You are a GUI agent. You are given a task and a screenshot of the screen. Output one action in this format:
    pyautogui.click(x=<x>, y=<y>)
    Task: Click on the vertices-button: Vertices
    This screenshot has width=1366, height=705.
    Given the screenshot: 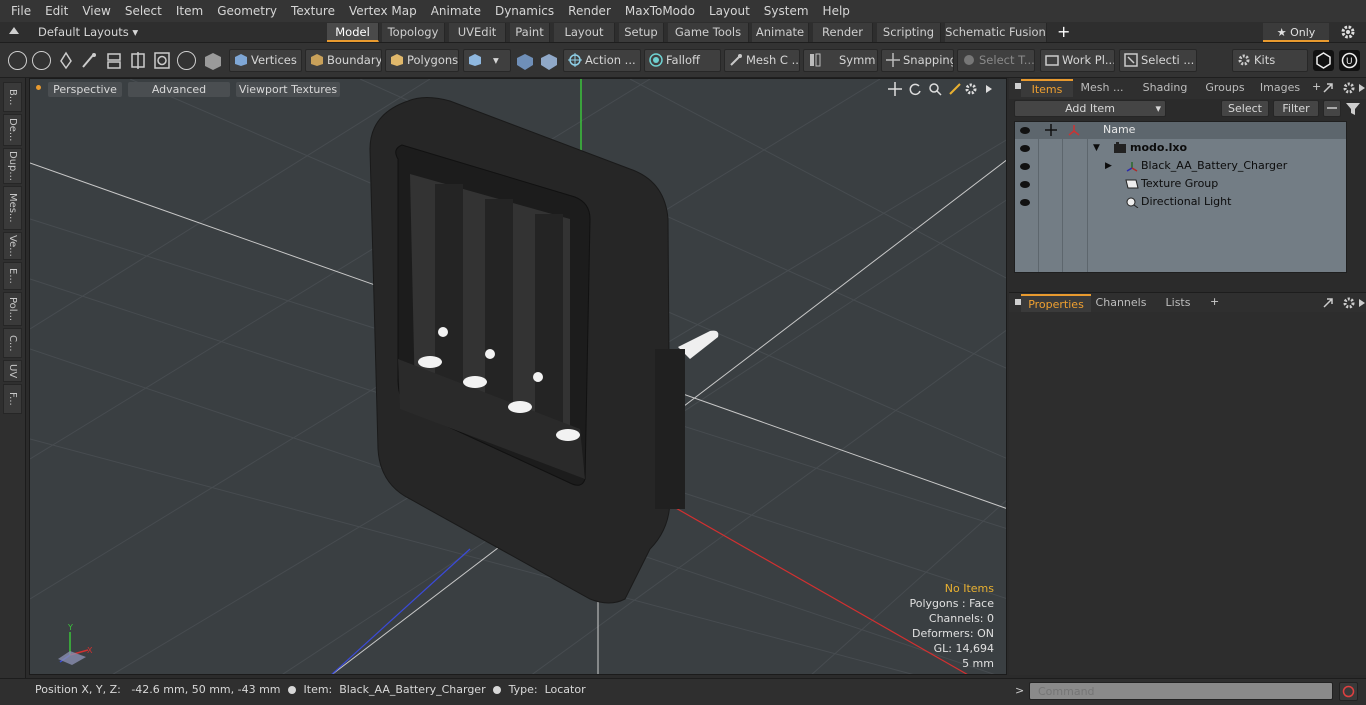 What is the action you would take?
    pyautogui.click(x=265, y=60)
    